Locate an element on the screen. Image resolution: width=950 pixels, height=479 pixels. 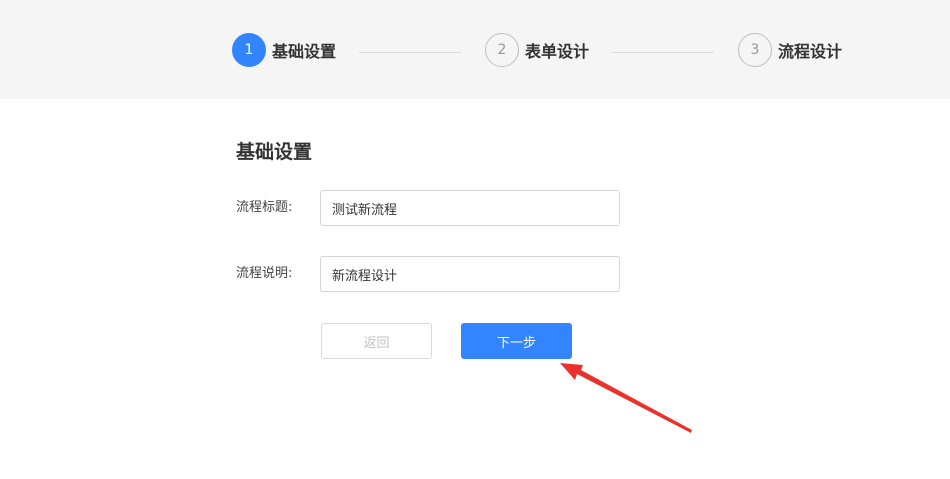
step-1-number: 1 is located at coordinates (249, 50).